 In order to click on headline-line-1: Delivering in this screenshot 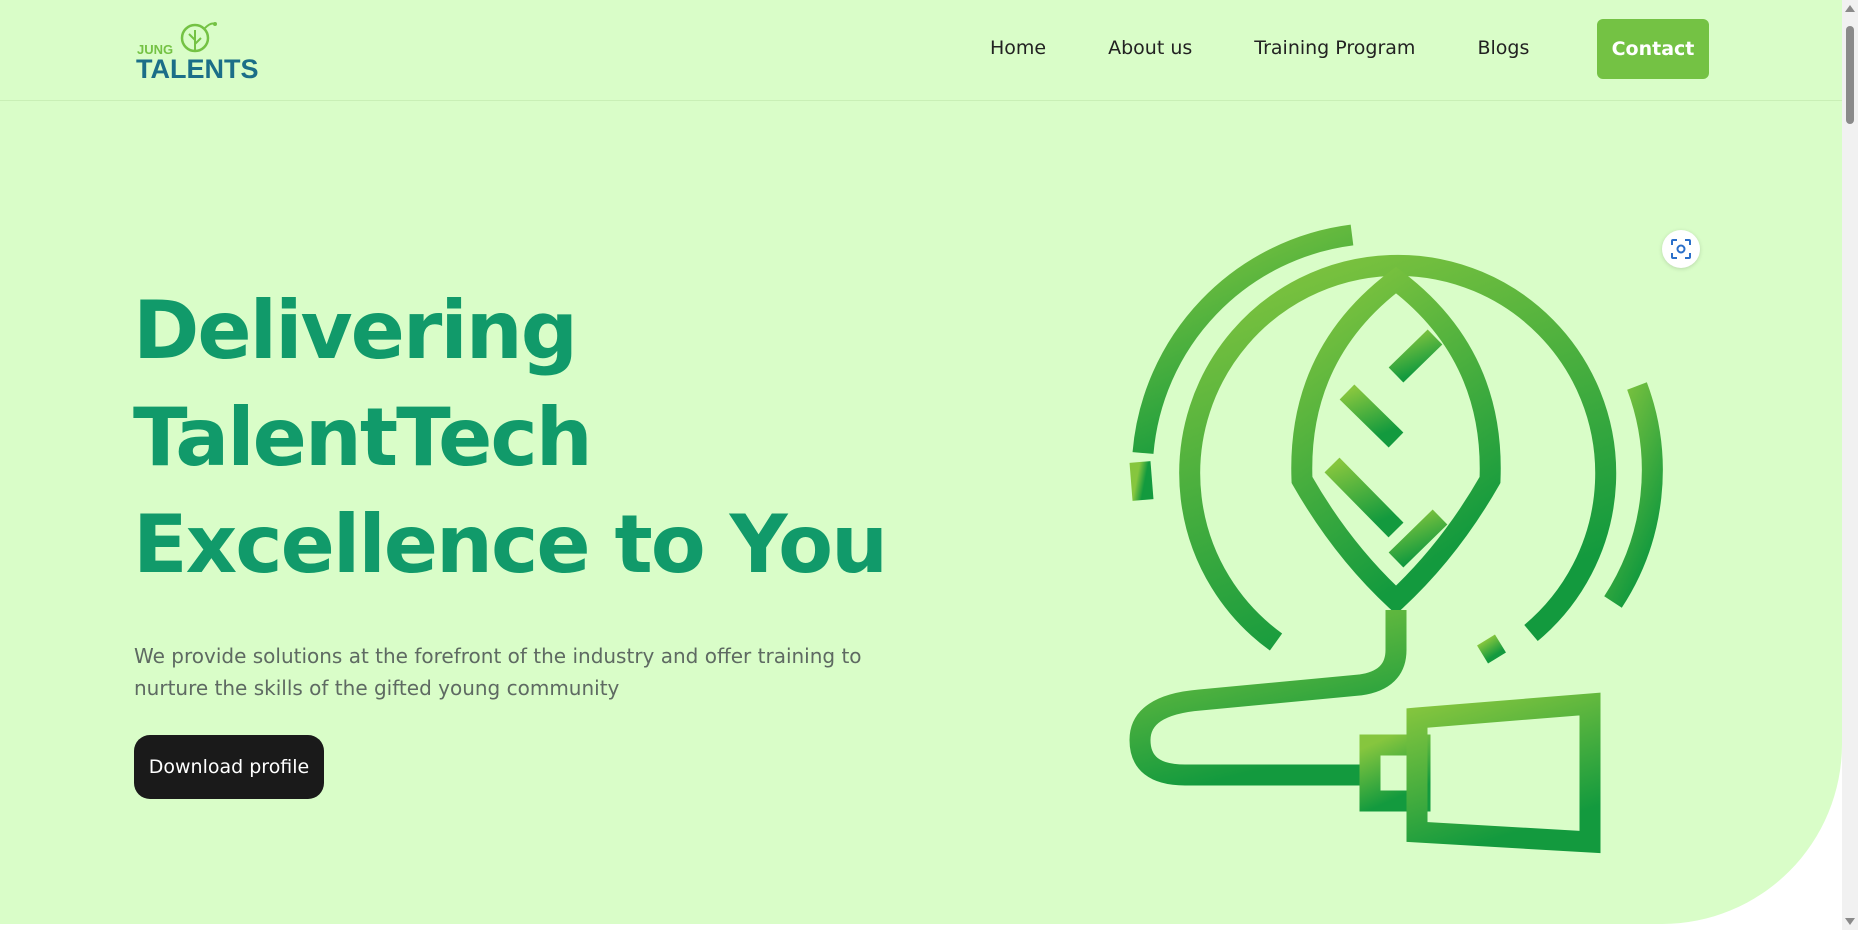, I will do `click(355, 330)`.